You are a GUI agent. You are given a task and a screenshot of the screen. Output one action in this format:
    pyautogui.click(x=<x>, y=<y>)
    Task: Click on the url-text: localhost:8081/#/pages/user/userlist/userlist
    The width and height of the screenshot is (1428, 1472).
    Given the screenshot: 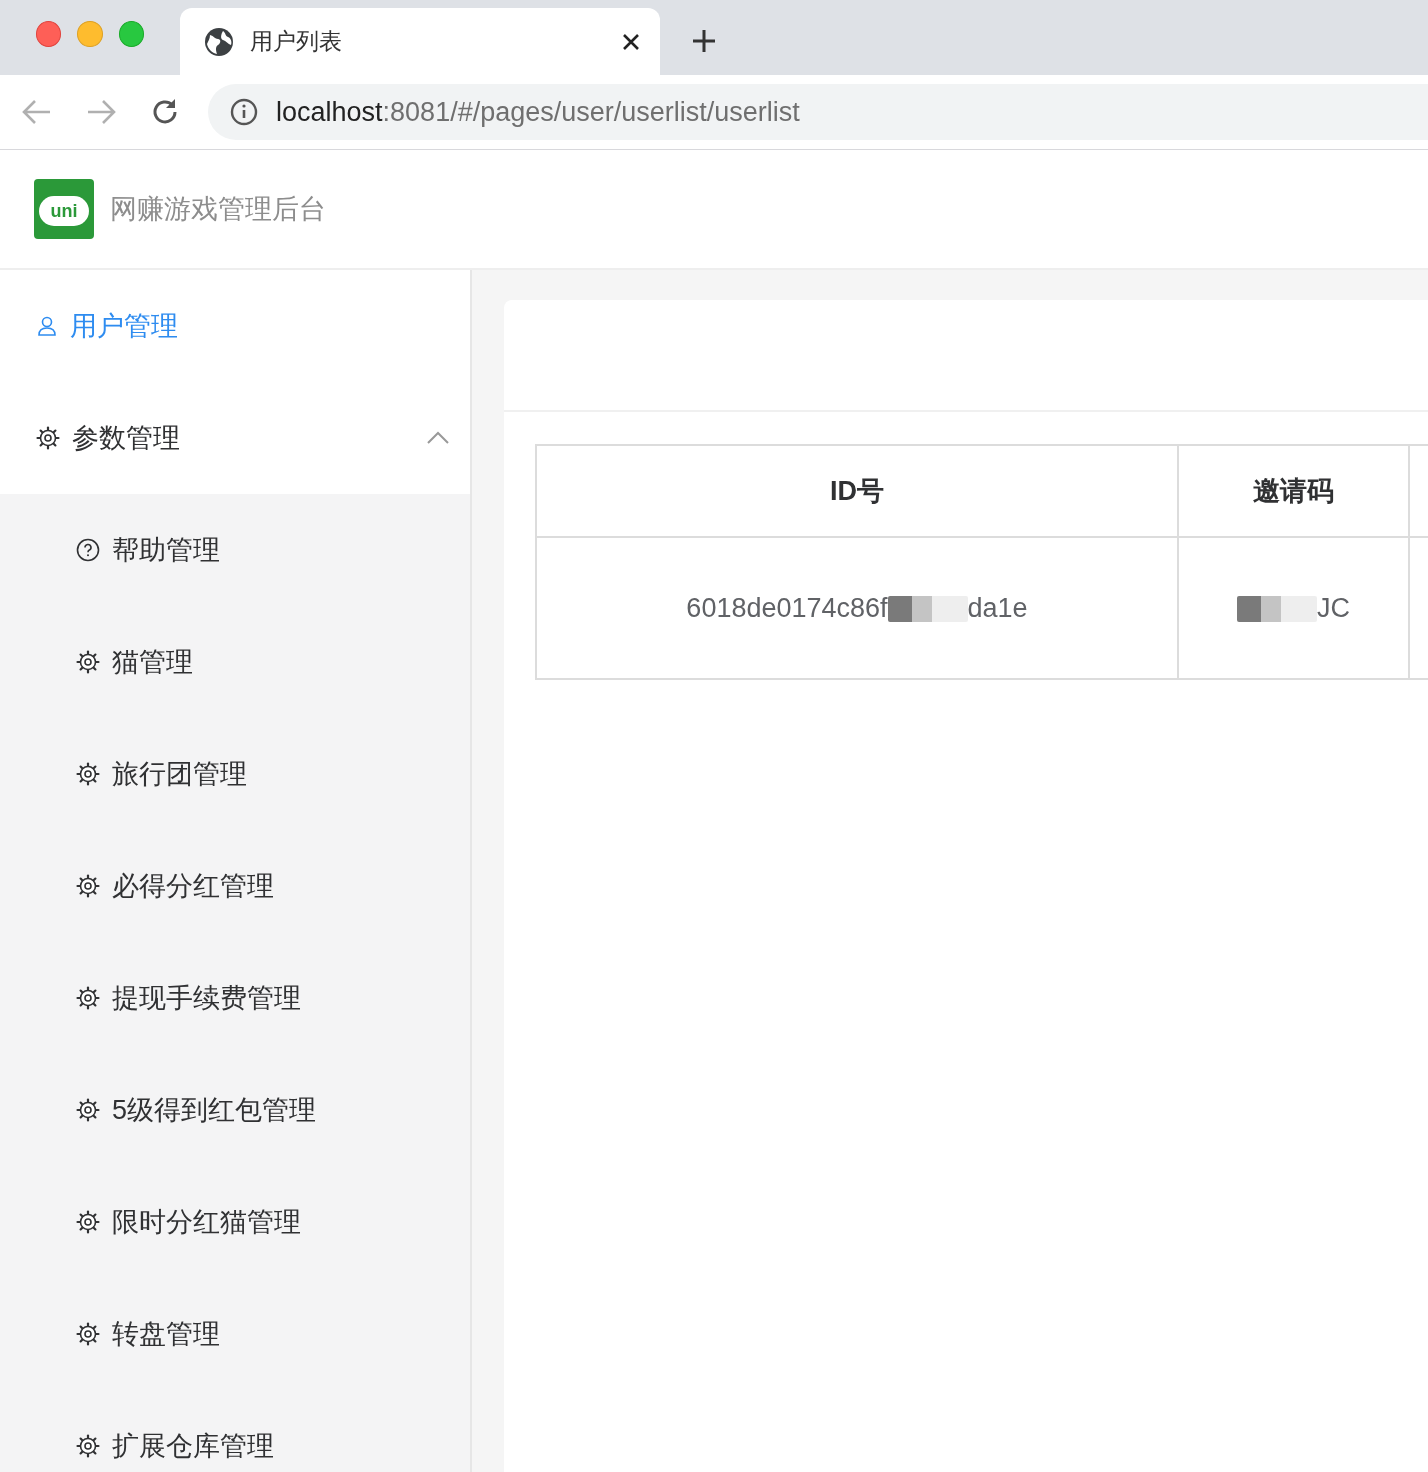 What is the action you would take?
    pyautogui.click(x=538, y=112)
    